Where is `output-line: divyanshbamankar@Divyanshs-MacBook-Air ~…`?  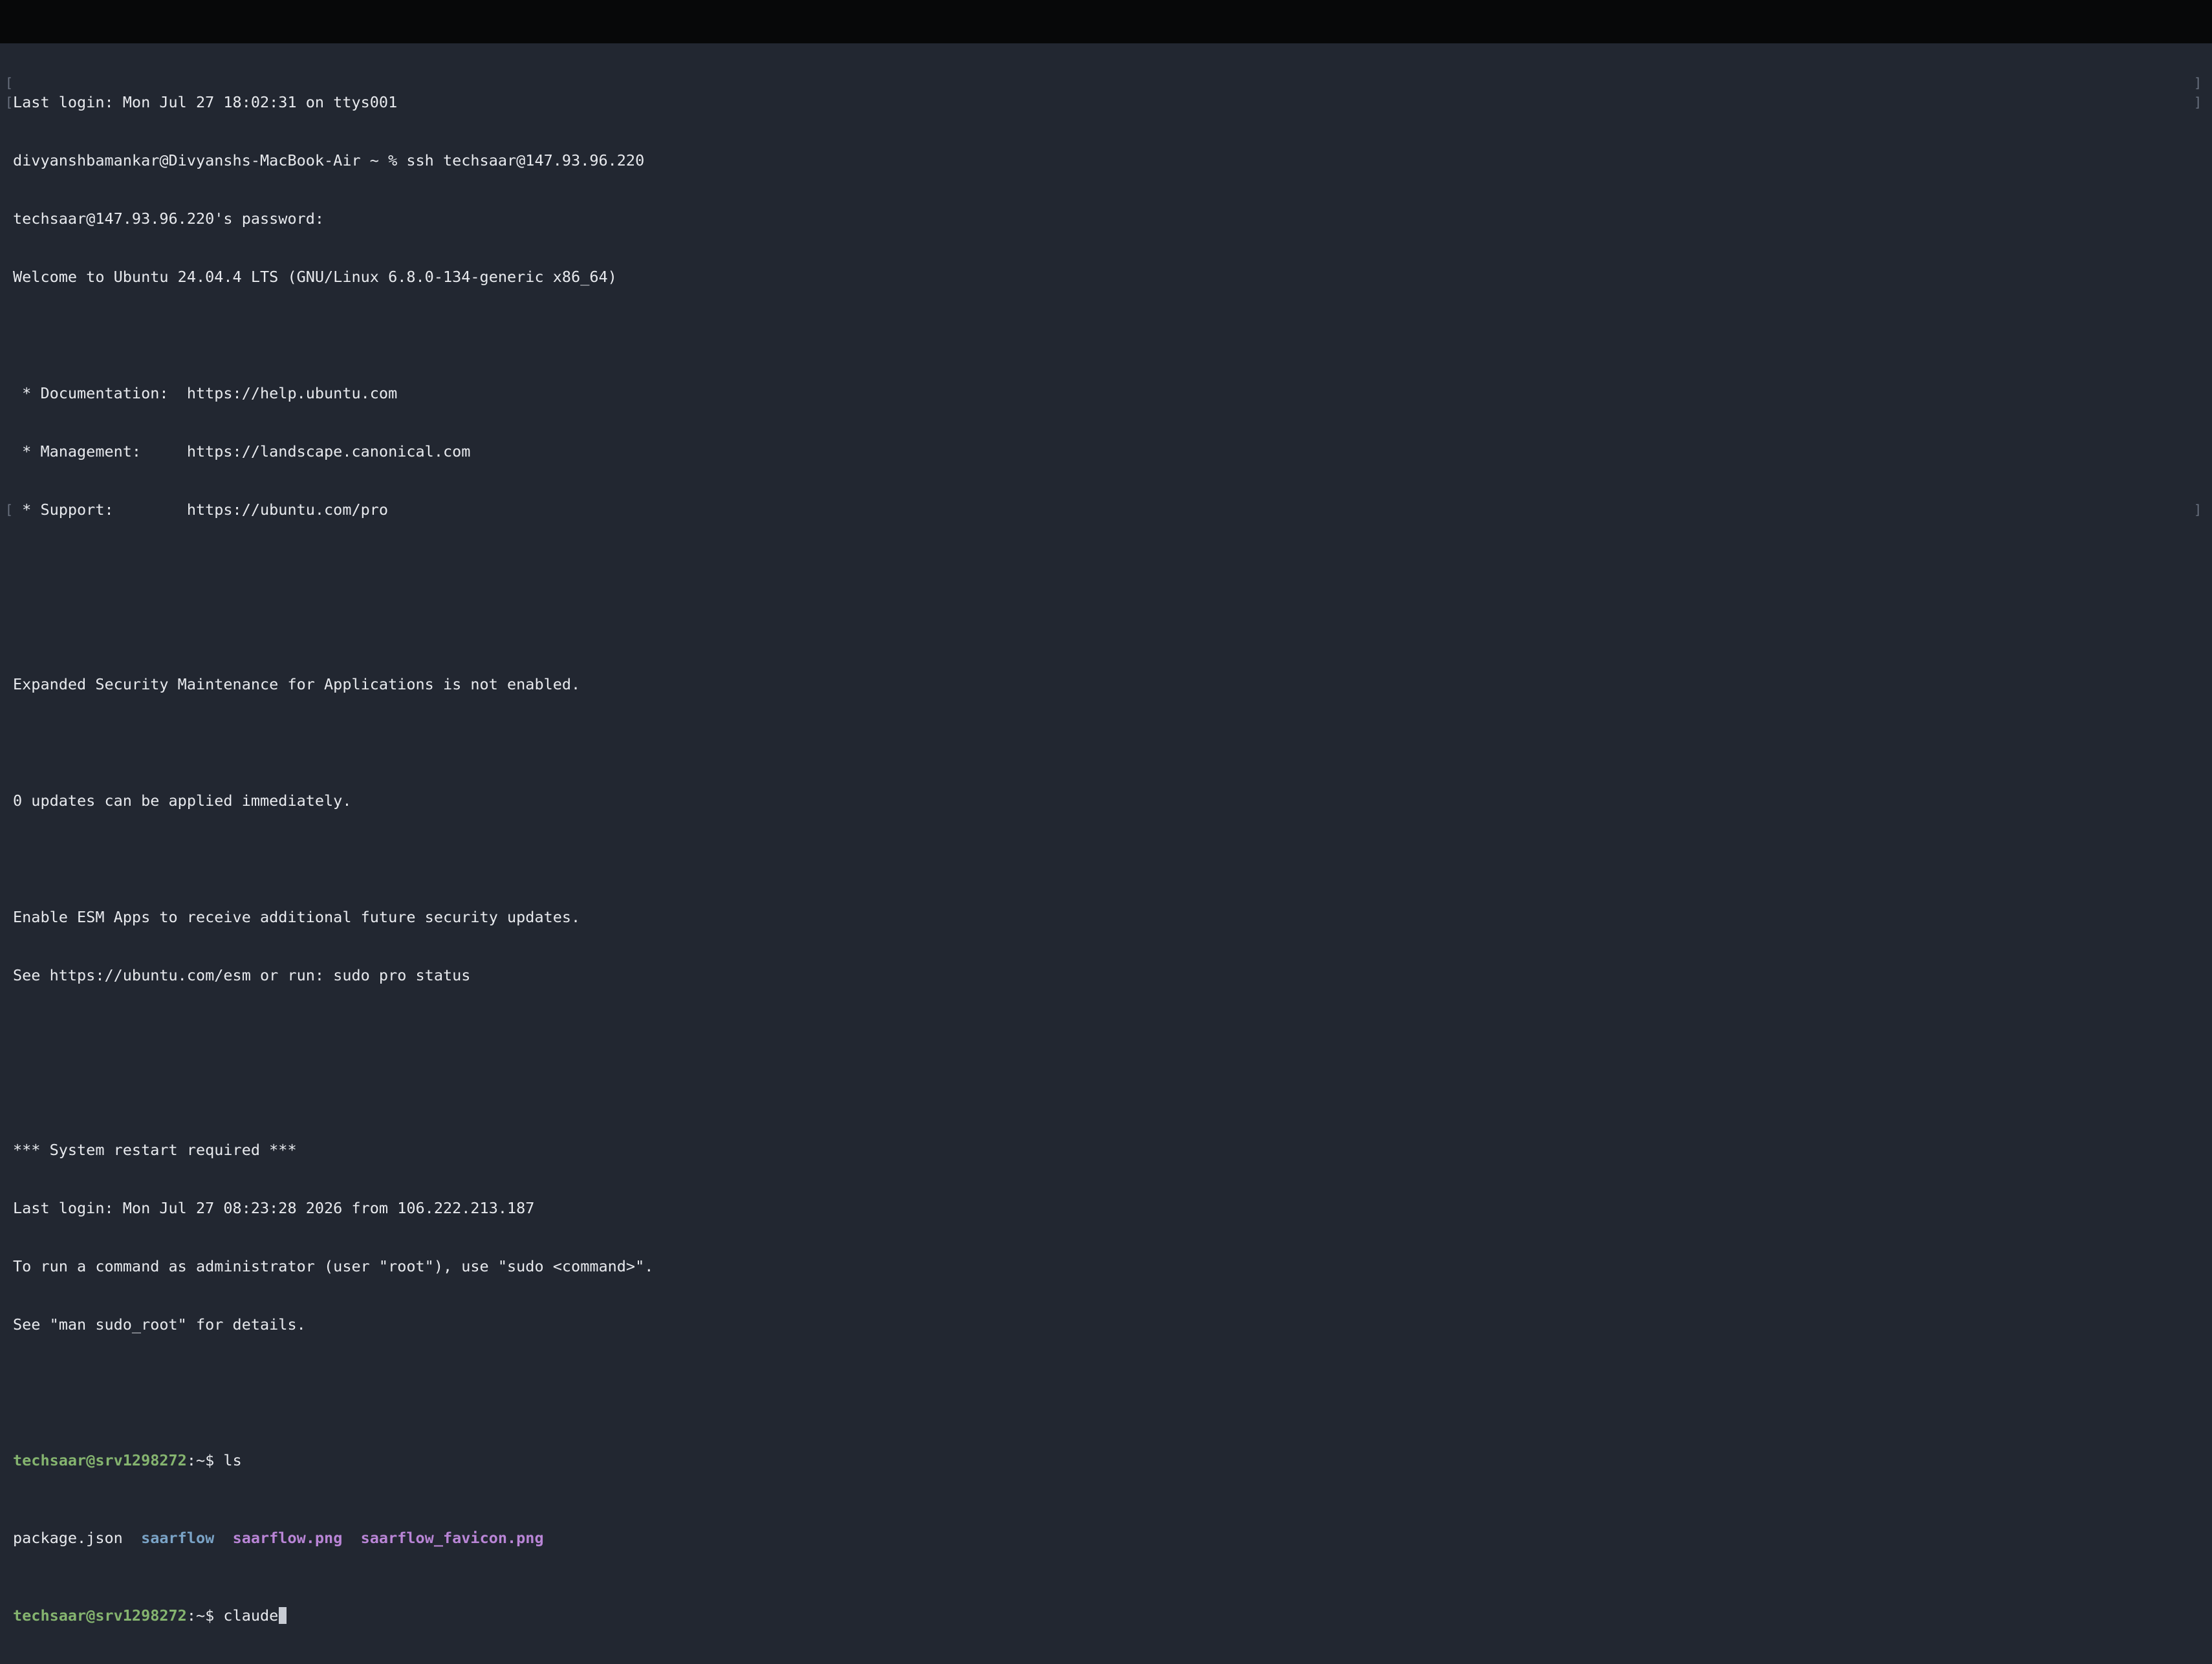
output-line: divyanshbamankar@Divyanshs-MacBook-Air ~… is located at coordinates (329, 160).